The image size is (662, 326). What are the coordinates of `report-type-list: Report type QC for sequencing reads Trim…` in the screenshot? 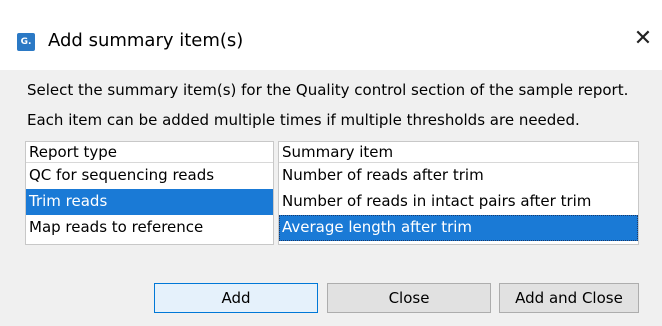 It's located at (149, 193).